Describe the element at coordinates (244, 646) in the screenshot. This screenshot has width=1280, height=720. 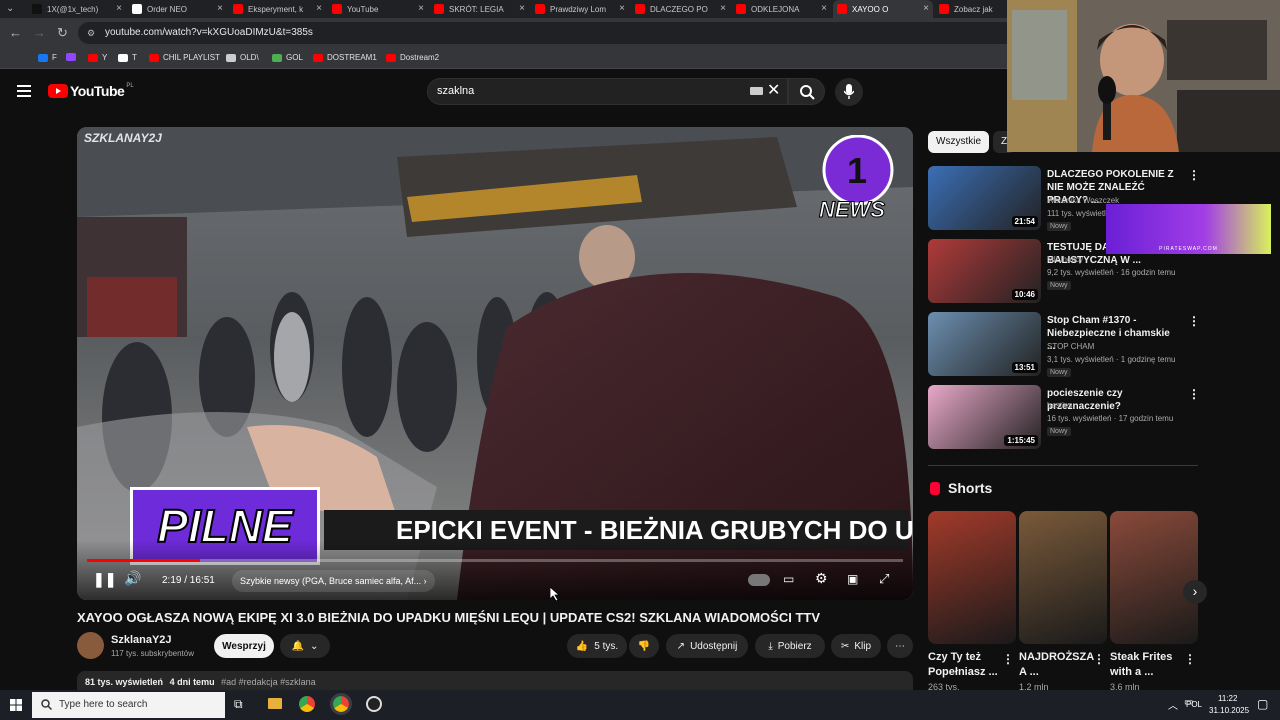
I see `support-button: Wesprzyj` at that location.